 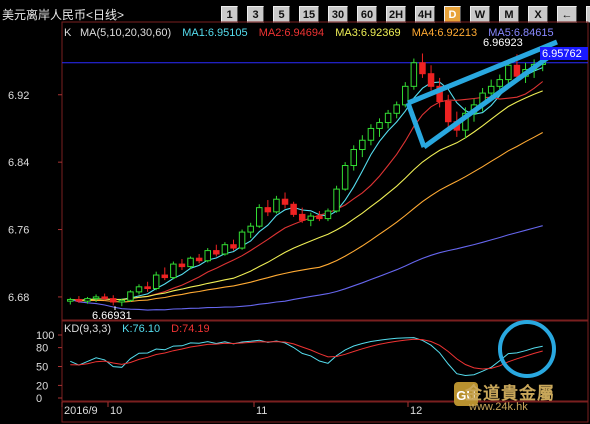 What do you see at coordinates (18, 298) in the screenshot?
I see `price-tick-label: 6.68` at bounding box center [18, 298].